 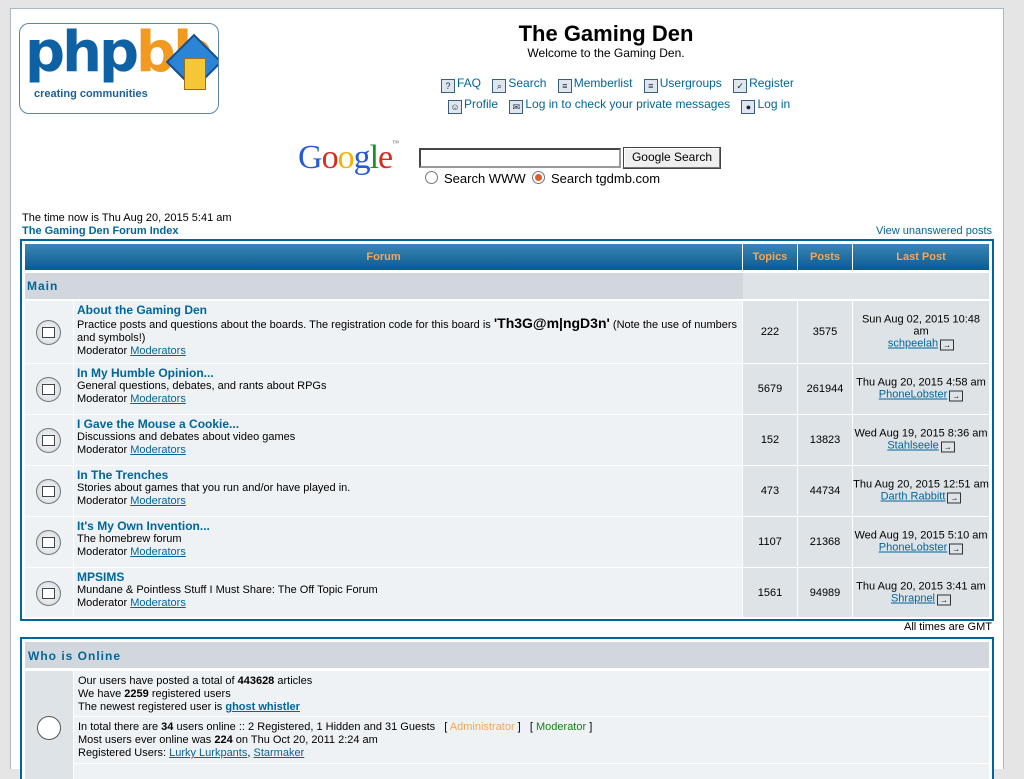 What do you see at coordinates (913, 598) in the screenshot?
I see `last-post-user: Shrapnel` at bounding box center [913, 598].